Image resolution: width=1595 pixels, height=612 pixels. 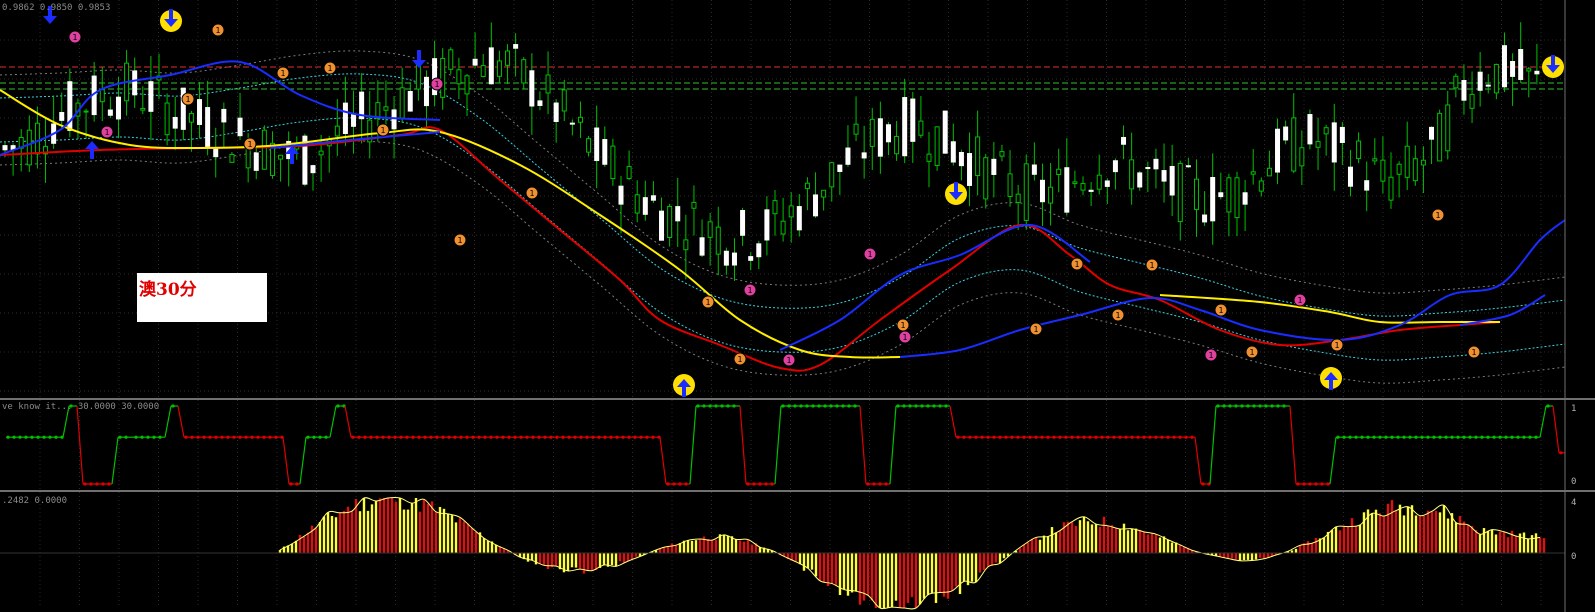 I want to click on mid-ema-line-1b, so click(x=355, y=140).